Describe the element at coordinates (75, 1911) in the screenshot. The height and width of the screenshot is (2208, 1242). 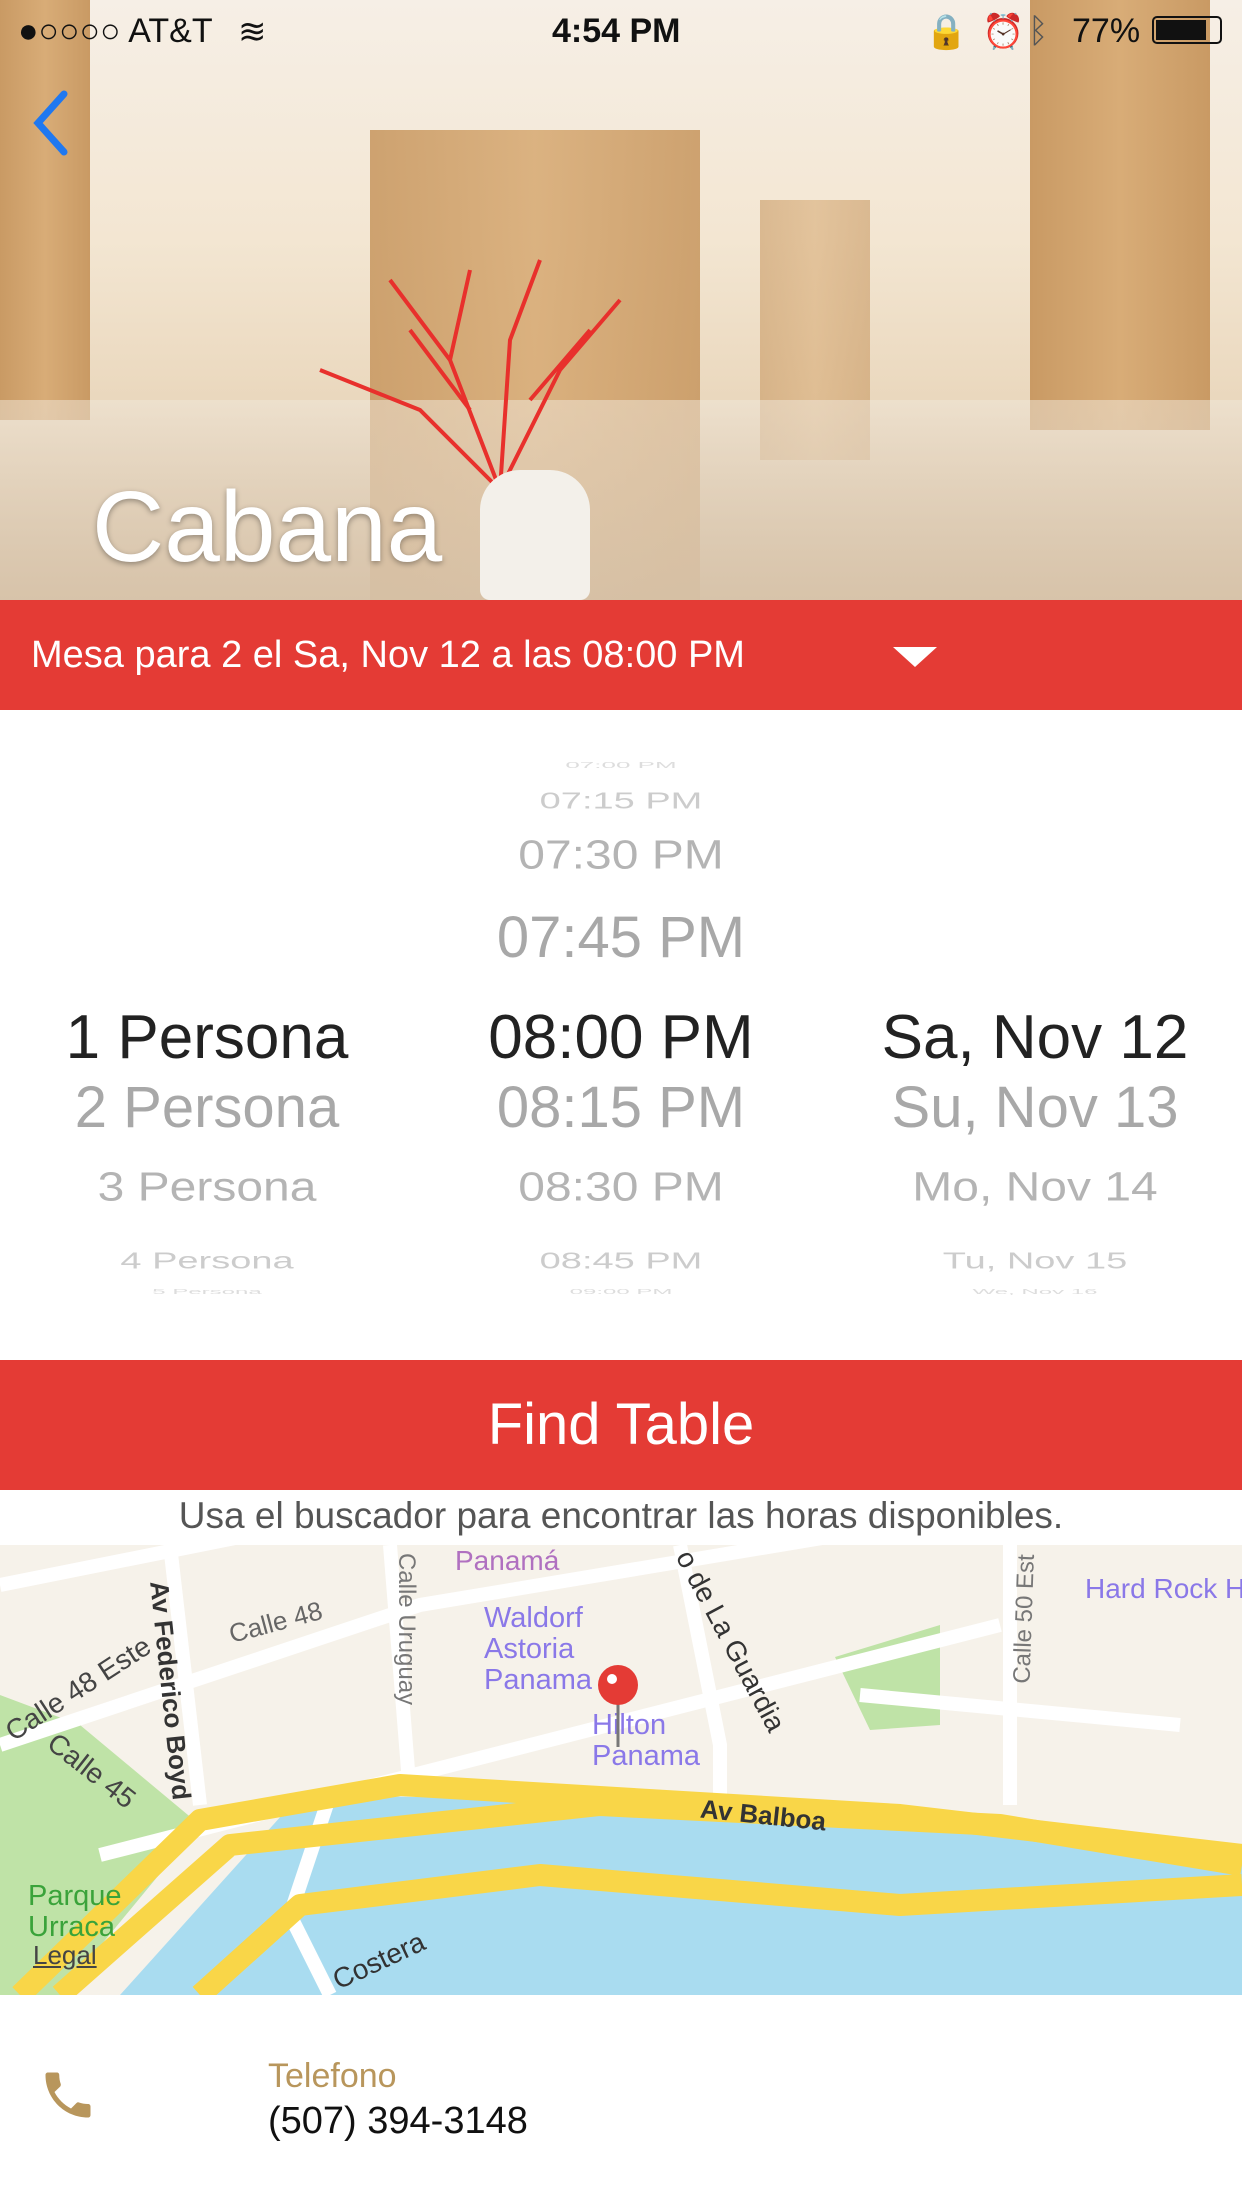
I see `park-label: Parque Urraca` at that location.